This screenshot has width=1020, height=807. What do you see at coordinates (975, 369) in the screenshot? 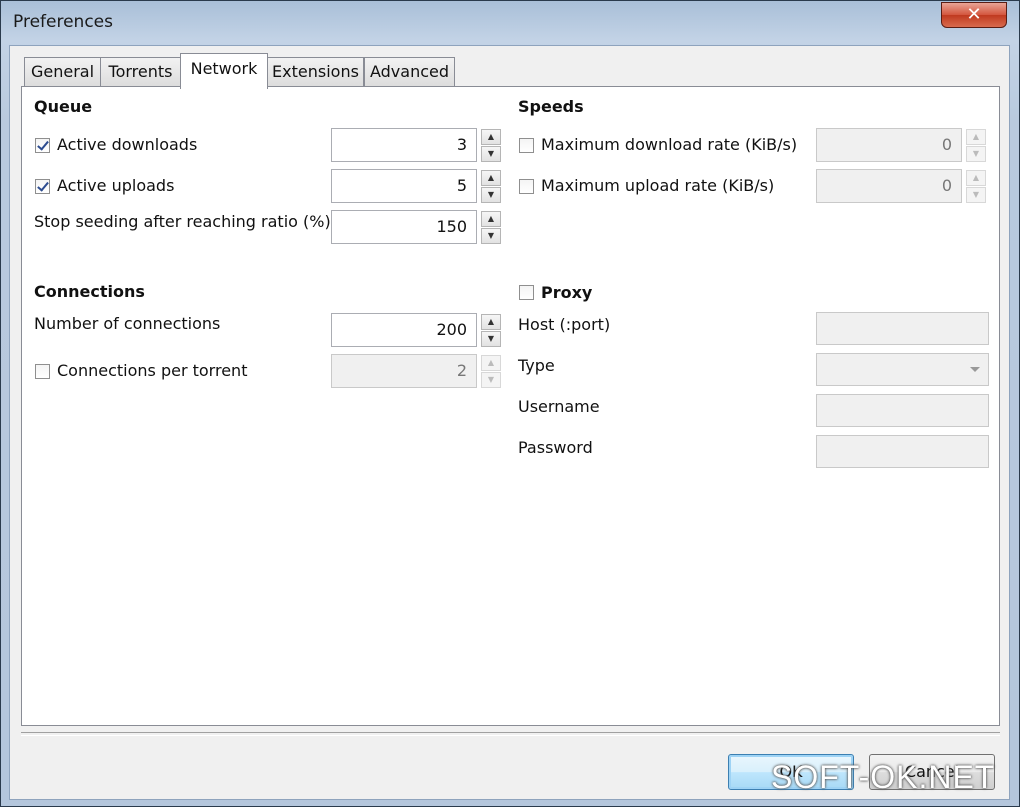
I see `chevron-down-icon` at bounding box center [975, 369].